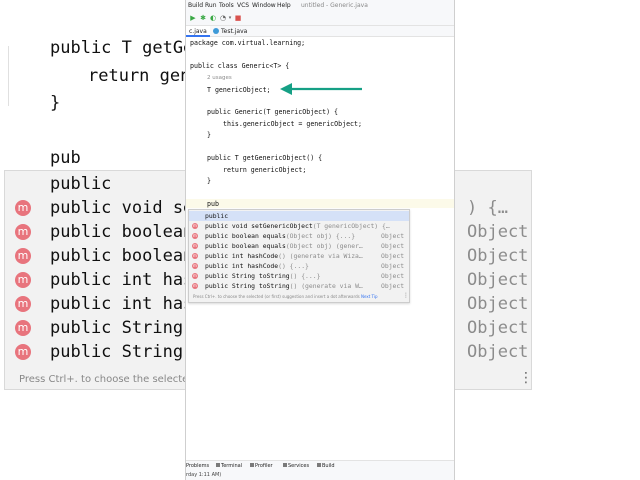  Describe the element at coordinates (285, 465) in the screenshot. I see `services-icon` at that location.